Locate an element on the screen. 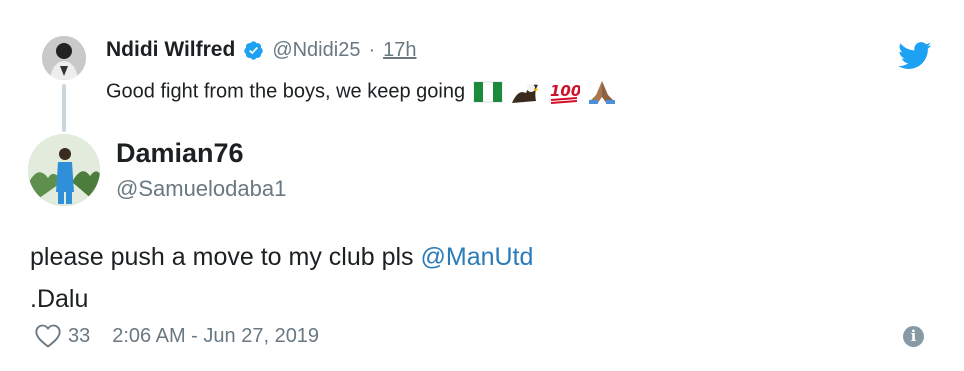 This screenshot has height=371, width=964. flag-nigeria-icon is located at coordinates (488, 92).